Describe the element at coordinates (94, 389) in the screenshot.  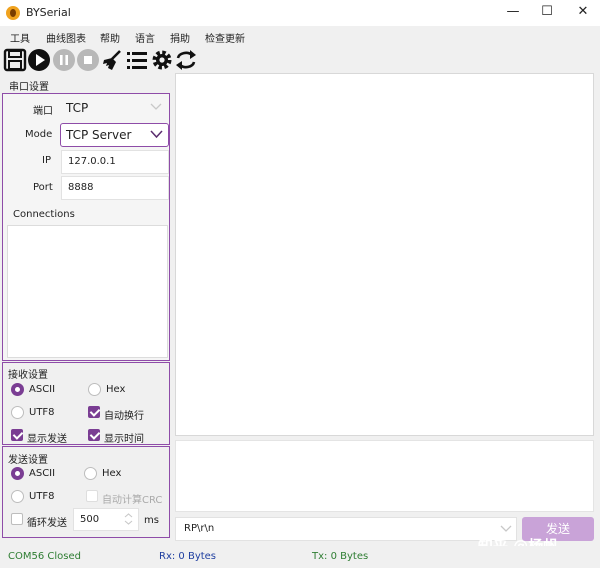
I see `receive-hex-radio` at that location.